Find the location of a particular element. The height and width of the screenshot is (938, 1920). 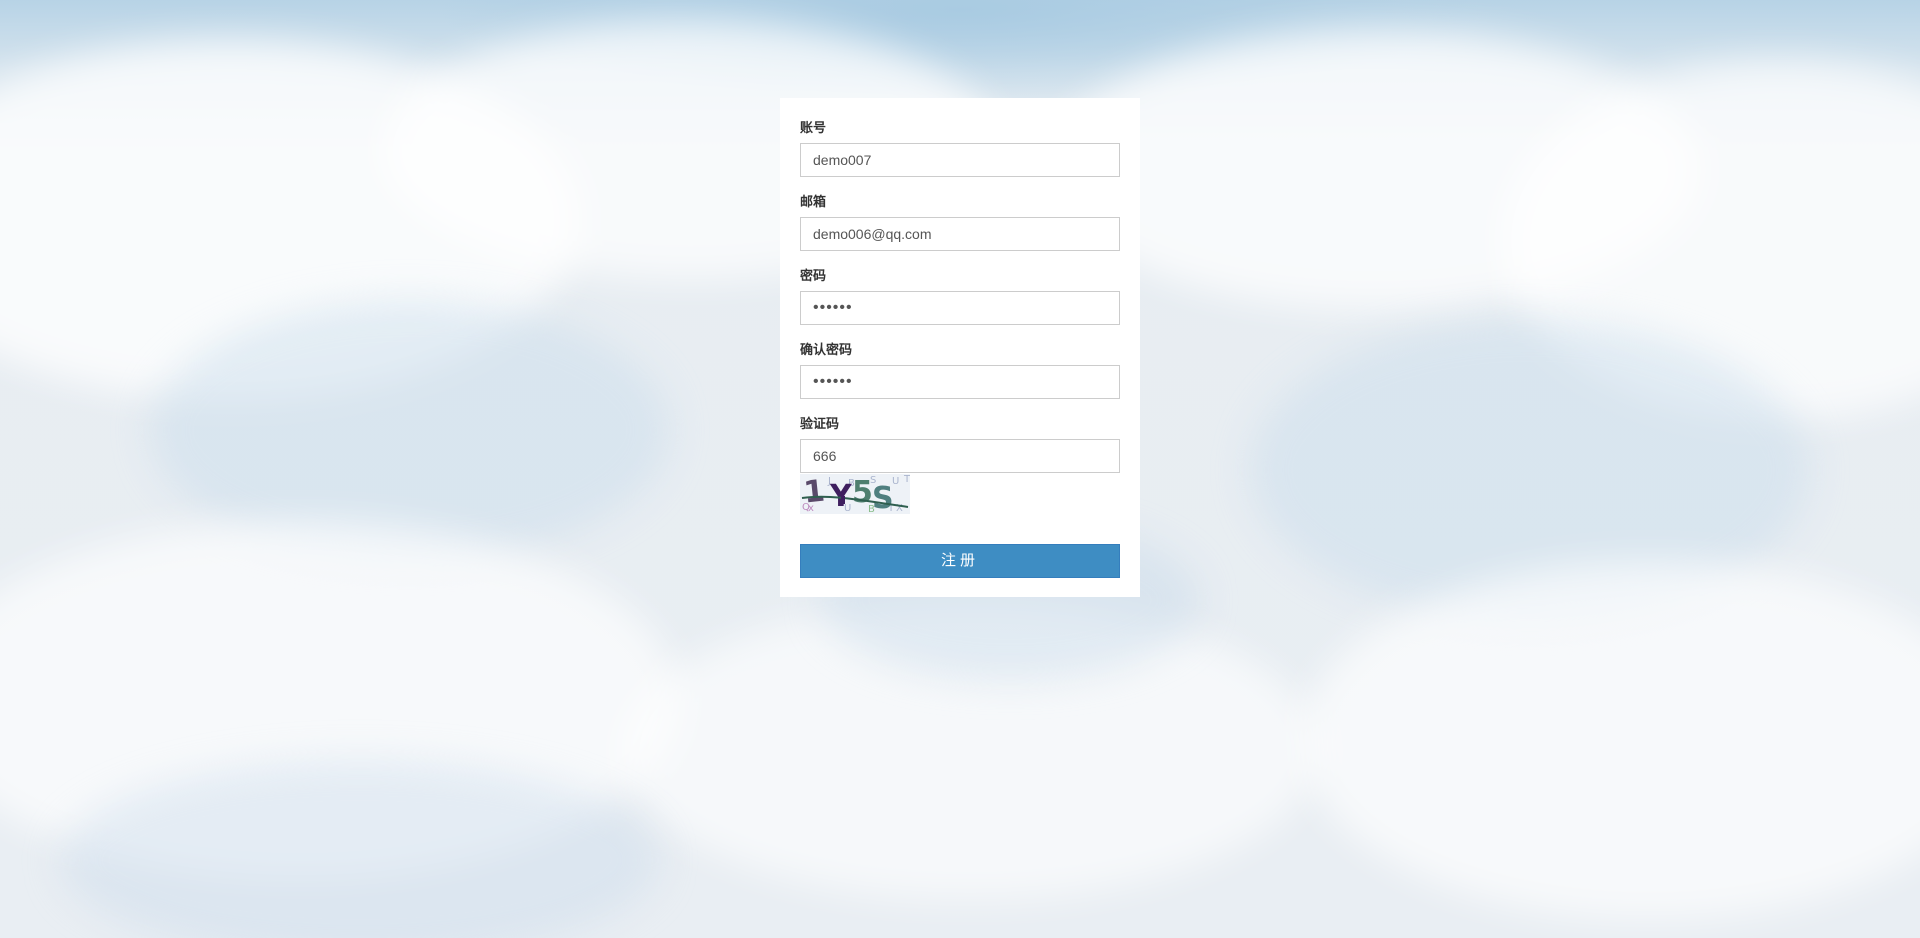

svg-text: 5 is located at coordinates (862, 492).